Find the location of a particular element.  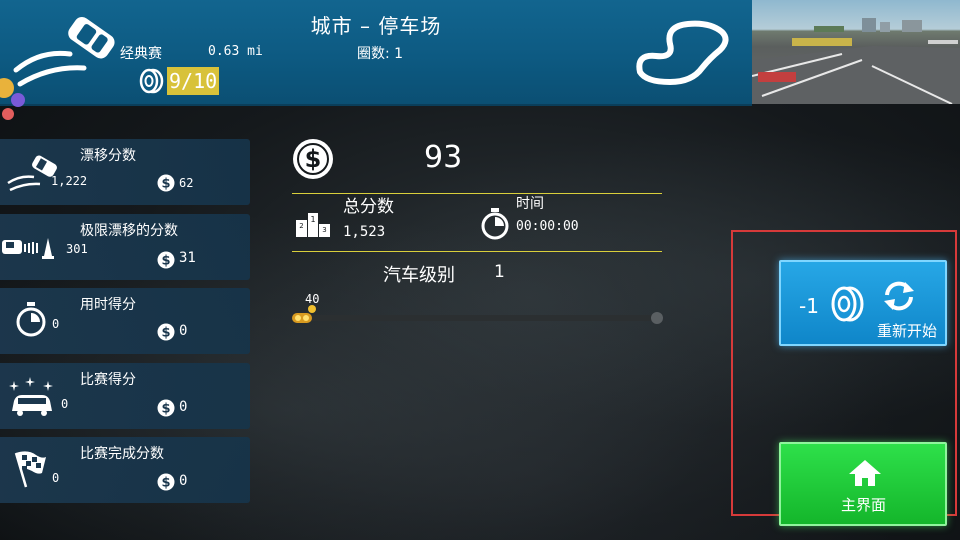

earned-money: 93 is located at coordinates (443, 157).